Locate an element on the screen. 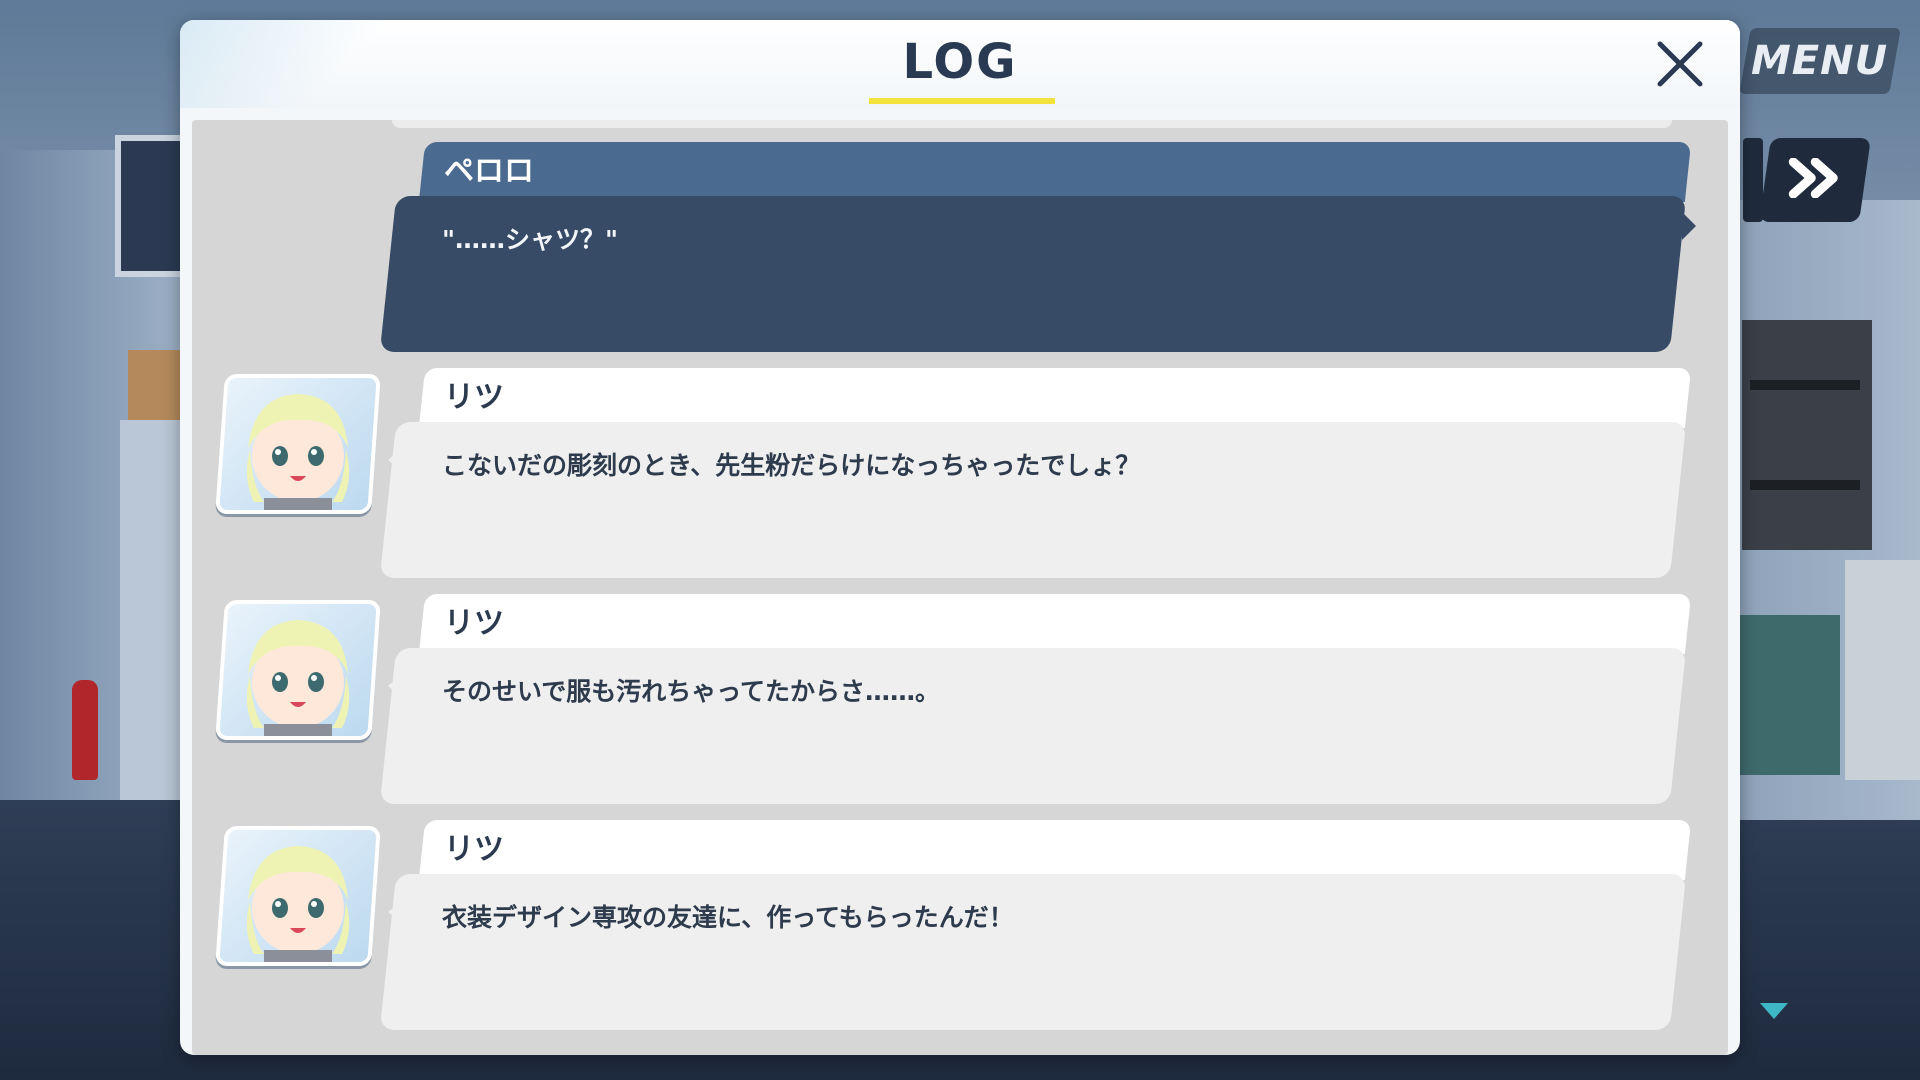  dialogue-text: こないだの彫刻のとき、先生粉だらけになっちゃったでしょ？ is located at coordinates (791, 465).